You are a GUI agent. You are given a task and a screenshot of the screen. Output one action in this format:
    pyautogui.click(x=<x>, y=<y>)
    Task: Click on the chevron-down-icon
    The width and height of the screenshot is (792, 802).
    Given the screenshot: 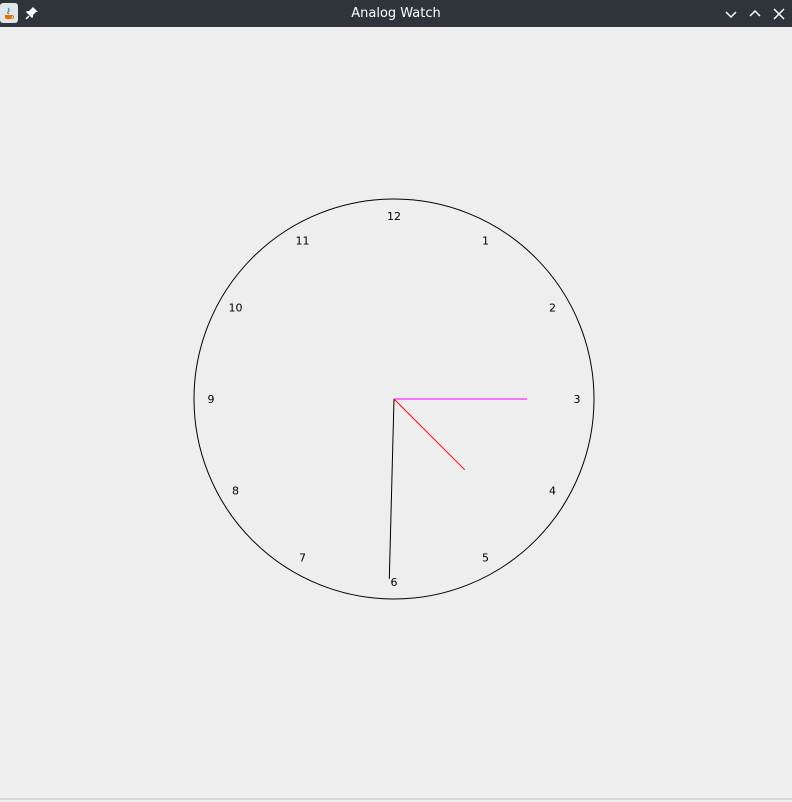 What is the action you would take?
    pyautogui.click(x=731, y=15)
    